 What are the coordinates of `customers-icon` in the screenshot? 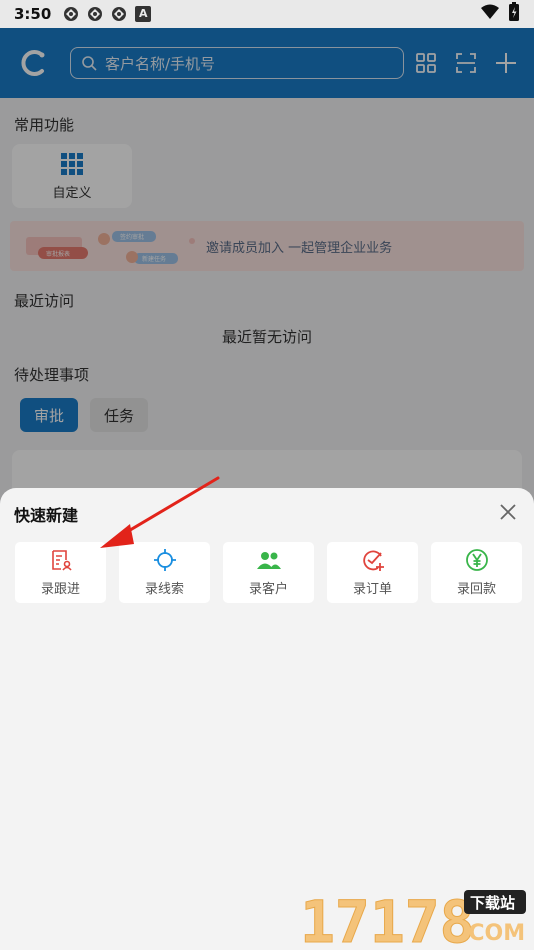 It's located at (268, 560).